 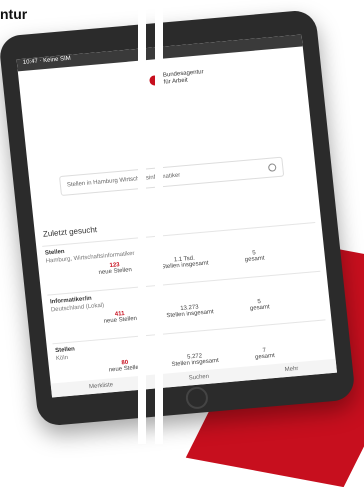 What do you see at coordinates (101, 386) in the screenshot?
I see `nav-item-merkliste: Merkliste` at bounding box center [101, 386].